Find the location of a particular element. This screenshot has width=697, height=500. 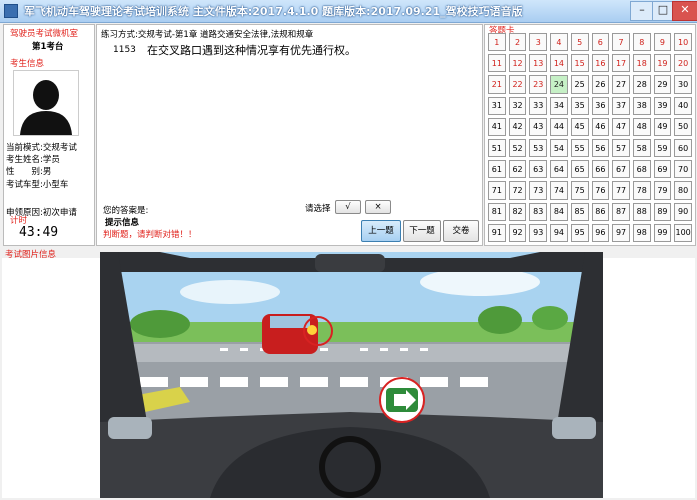

answer-card-cell: 56 is located at coordinates (600, 148).